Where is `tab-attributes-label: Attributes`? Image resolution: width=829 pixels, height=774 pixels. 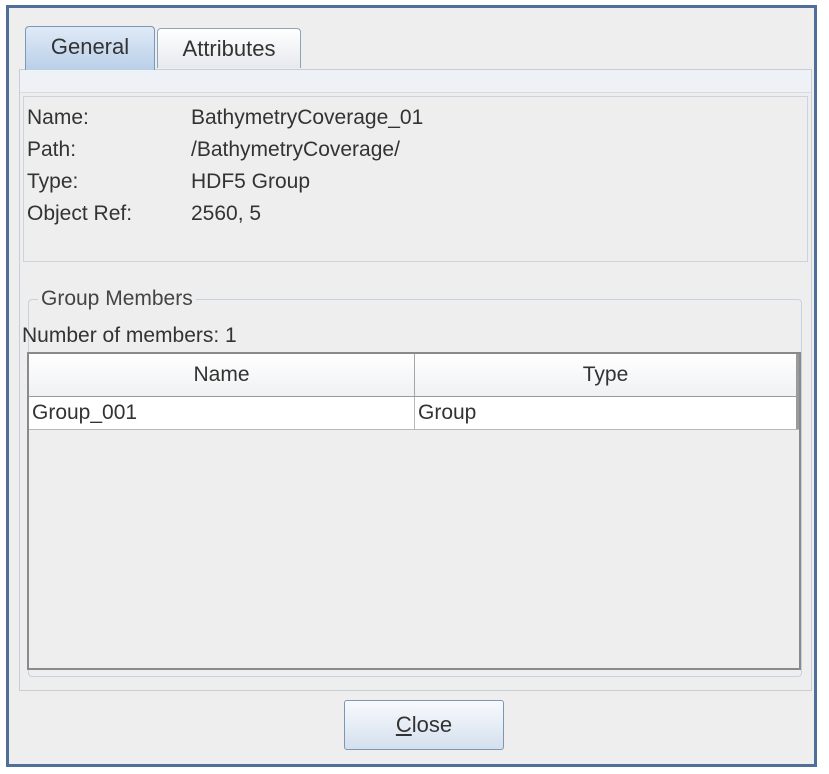
tab-attributes-label: Attributes is located at coordinates (229, 48).